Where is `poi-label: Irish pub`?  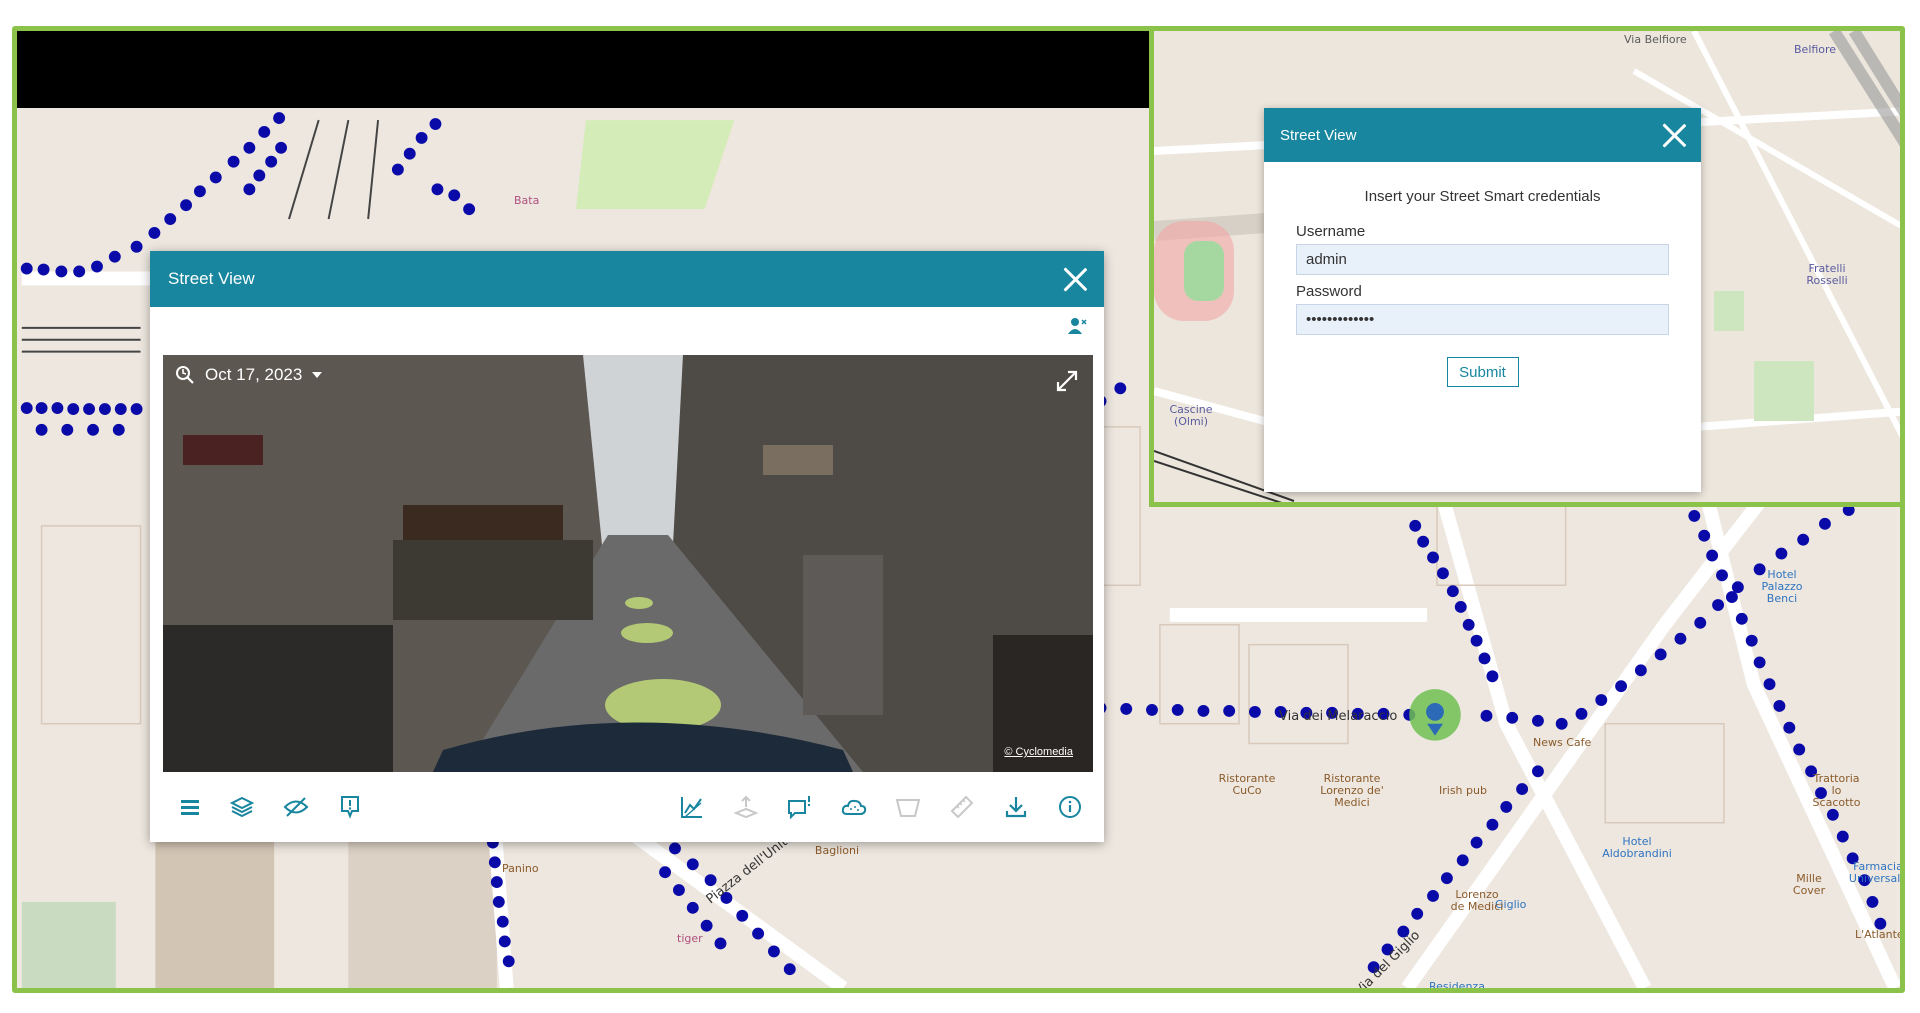
poi-label: Irish pub is located at coordinates (1463, 790).